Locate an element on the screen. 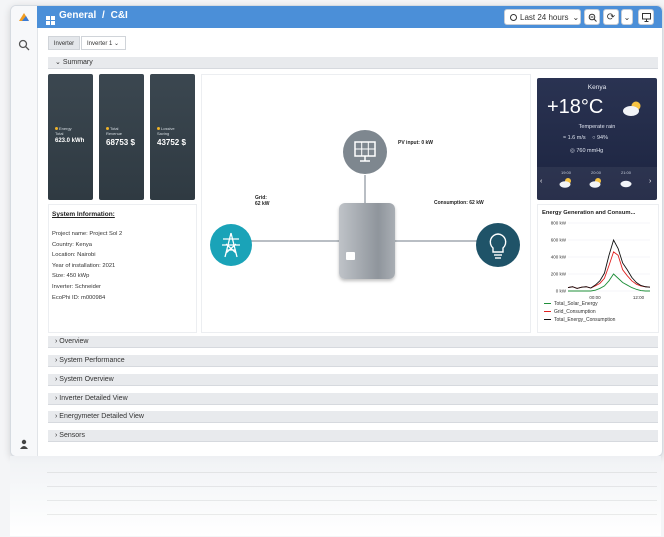 The width and height of the screenshot is (664, 537). section-inverter-detailed-view: › Inverter Detailed View is located at coordinates (353, 399).